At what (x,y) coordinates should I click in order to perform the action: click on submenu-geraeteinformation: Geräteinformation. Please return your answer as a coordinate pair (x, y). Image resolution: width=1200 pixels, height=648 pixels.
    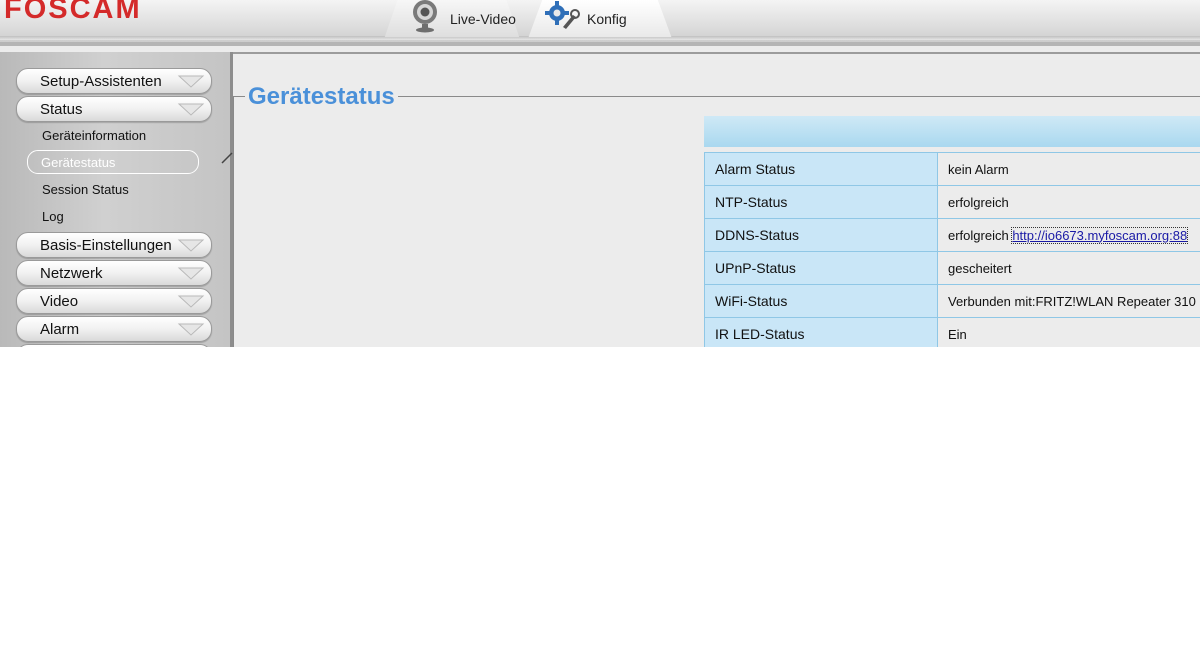
    Looking at the image, I should click on (94, 135).